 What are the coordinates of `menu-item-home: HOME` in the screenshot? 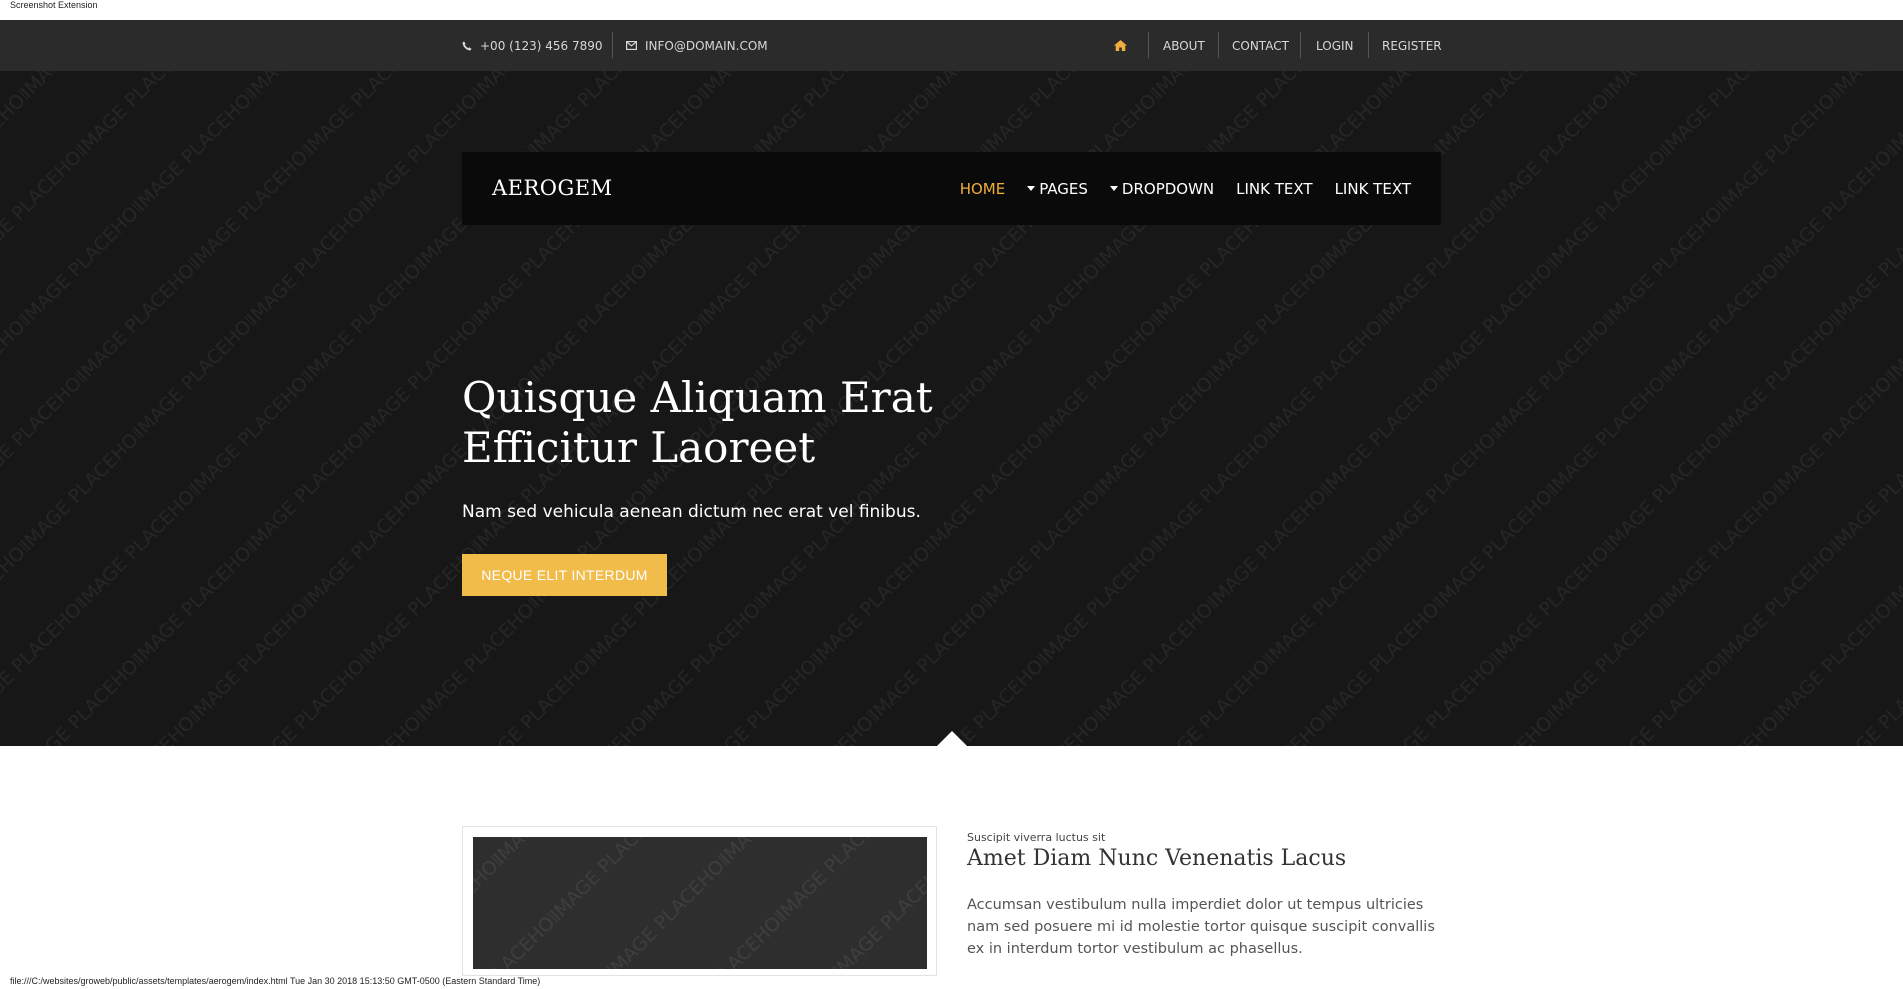 It's located at (983, 189).